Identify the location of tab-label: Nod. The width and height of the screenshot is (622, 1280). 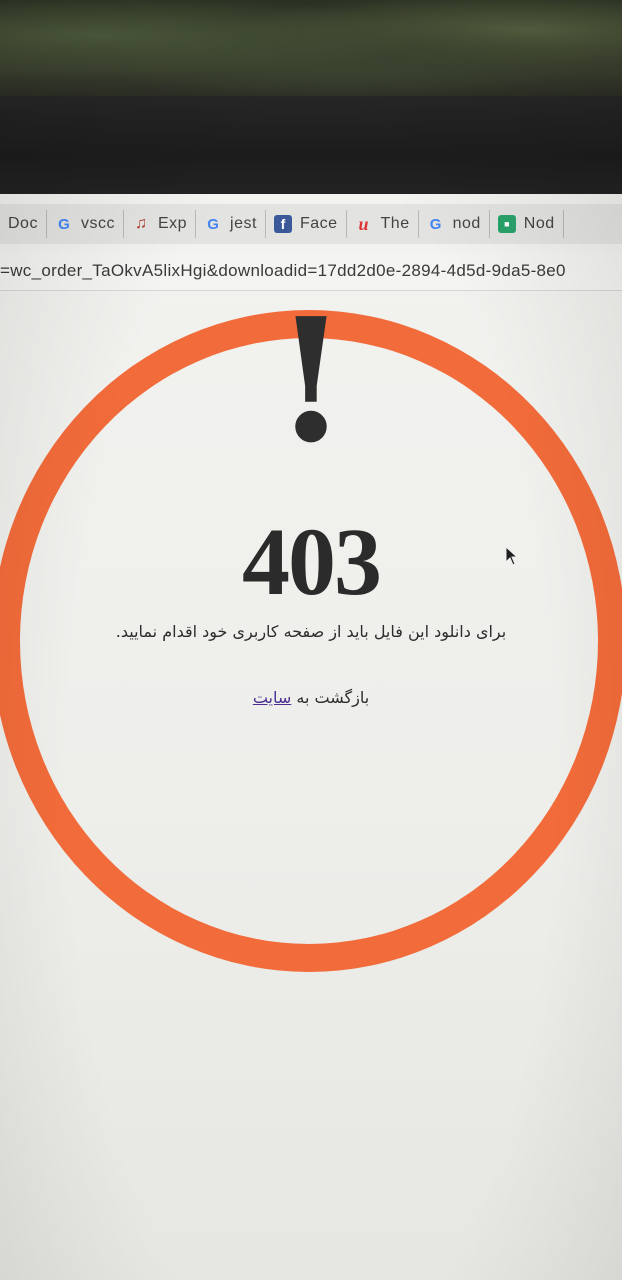
(539, 223).